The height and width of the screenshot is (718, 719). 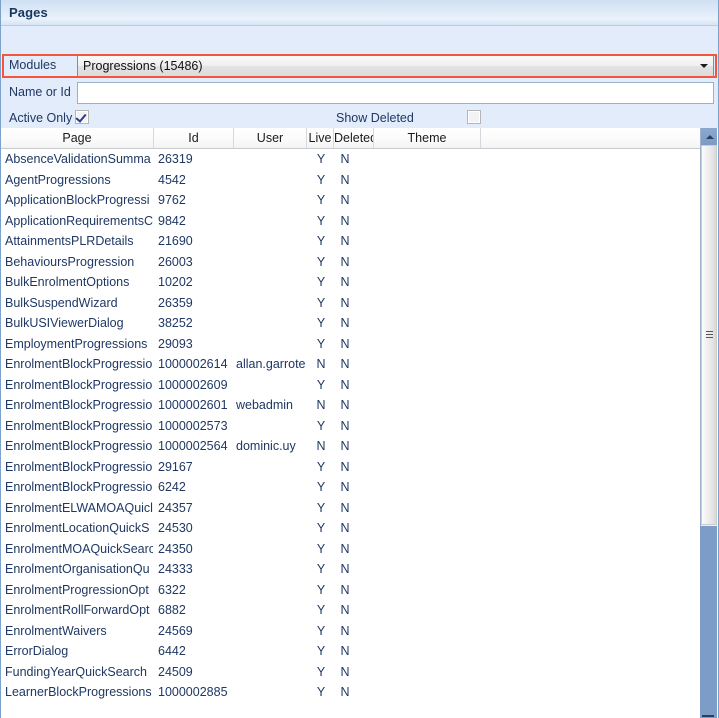 What do you see at coordinates (352, 631) in the screenshot?
I see `table-row: EnrolmentWaivers 24569 Y N` at bounding box center [352, 631].